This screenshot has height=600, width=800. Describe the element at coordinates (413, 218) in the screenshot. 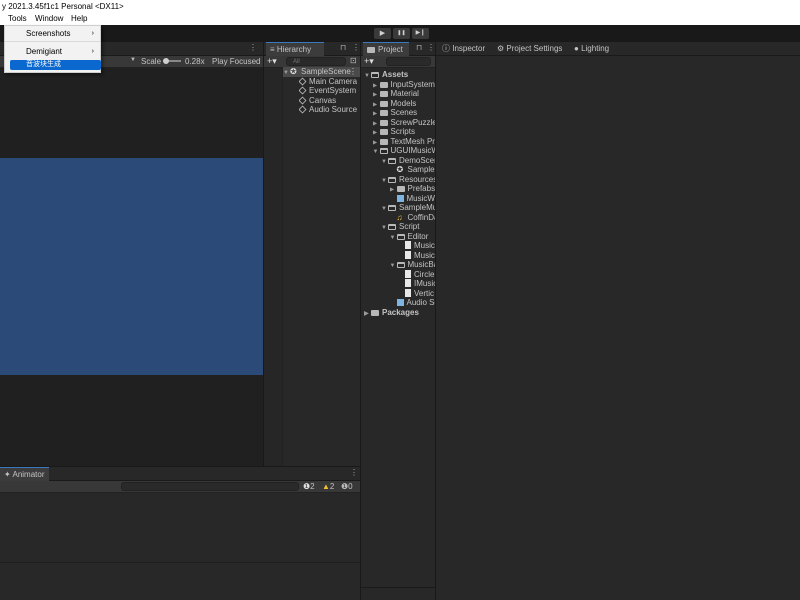

I see `project-tree-item: ♫ CoffinDa` at that location.